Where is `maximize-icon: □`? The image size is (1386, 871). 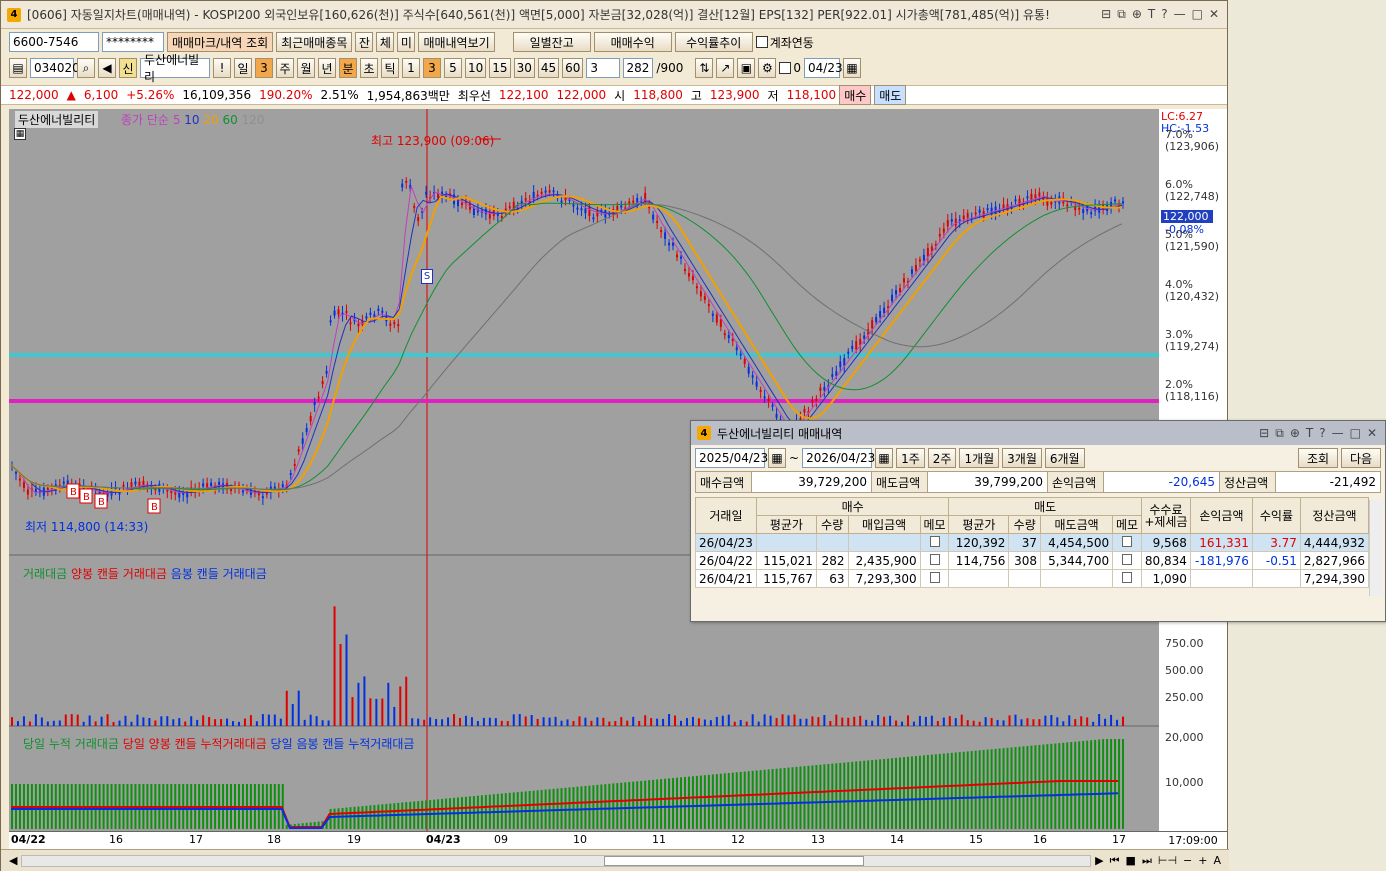
maximize-icon: □ is located at coordinates (1197, 14).